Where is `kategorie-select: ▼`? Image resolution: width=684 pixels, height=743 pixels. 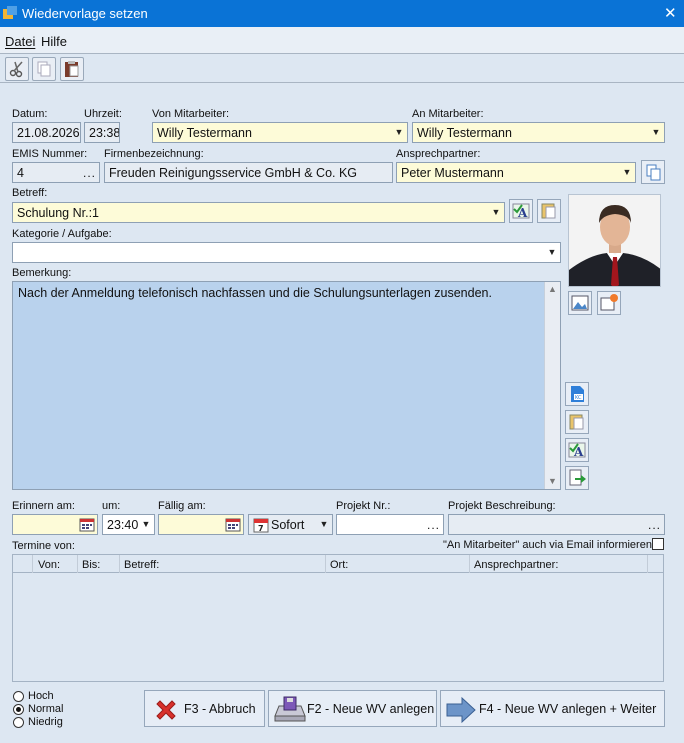 kategorie-select: ▼ is located at coordinates (286, 252).